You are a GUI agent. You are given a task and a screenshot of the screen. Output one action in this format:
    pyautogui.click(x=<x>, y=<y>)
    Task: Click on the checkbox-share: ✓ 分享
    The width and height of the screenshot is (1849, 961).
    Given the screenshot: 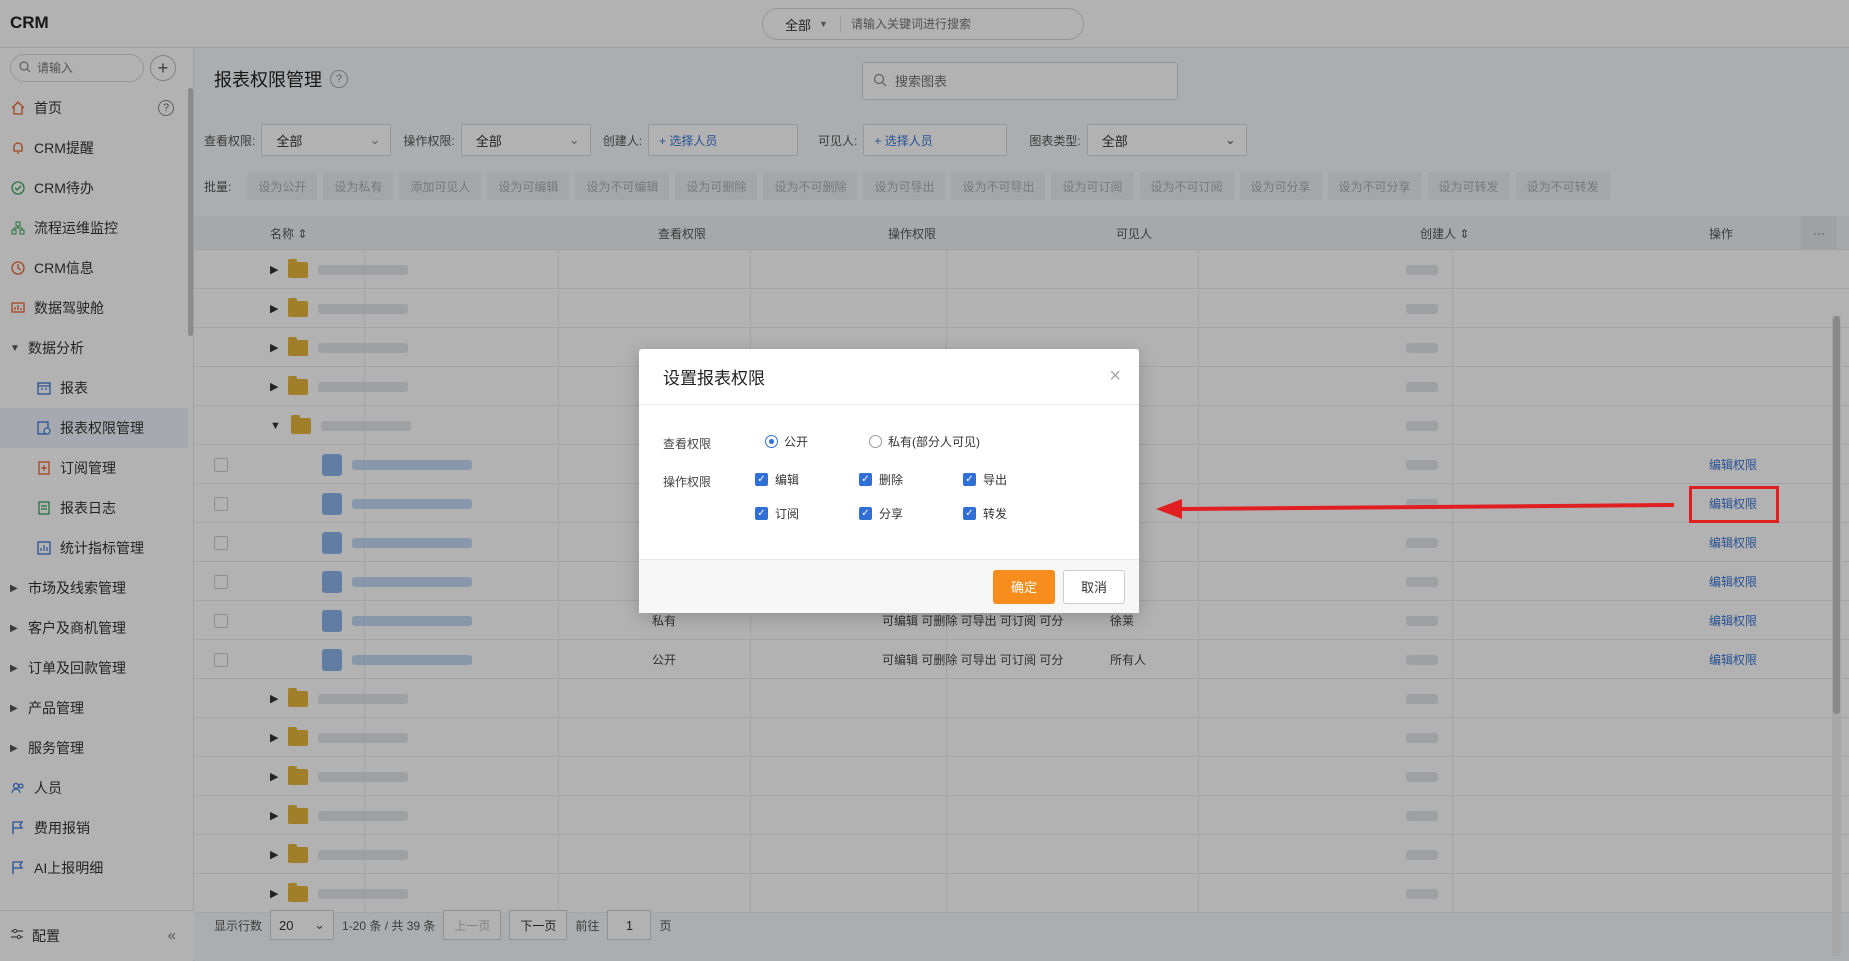 What is the action you would take?
    pyautogui.click(x=881, y=513)
    